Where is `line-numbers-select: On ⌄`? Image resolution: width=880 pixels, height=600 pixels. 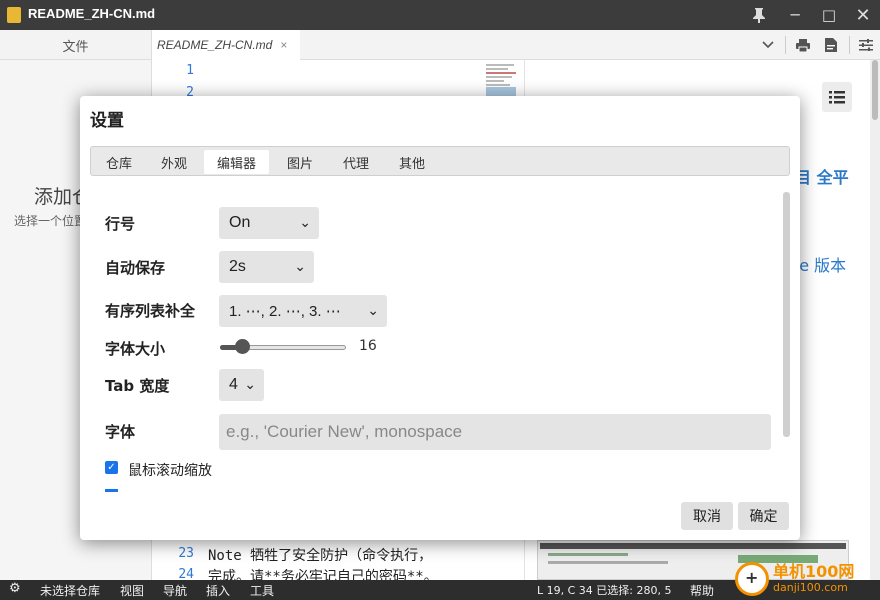
line-numbers-select: On ⌄ is located at coordinates (269, 223).